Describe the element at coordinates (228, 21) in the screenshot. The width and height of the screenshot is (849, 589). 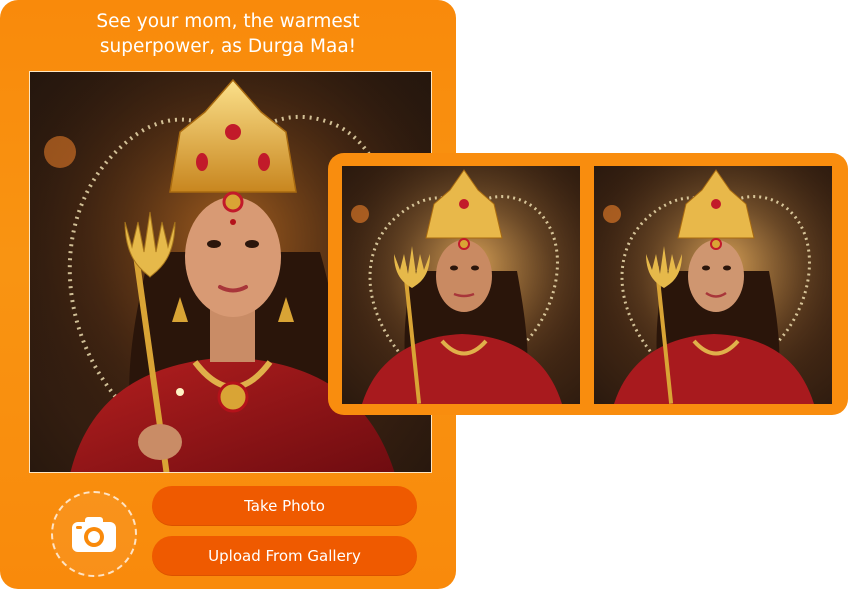
I see `headline-line-1: See your mom, the warmest` at that location.